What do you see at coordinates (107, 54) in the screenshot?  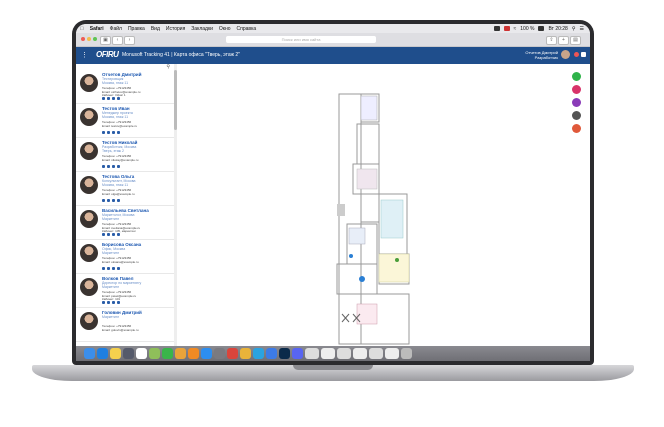 I see `app-logo: OFIRU` at bounding box center [107, 54].